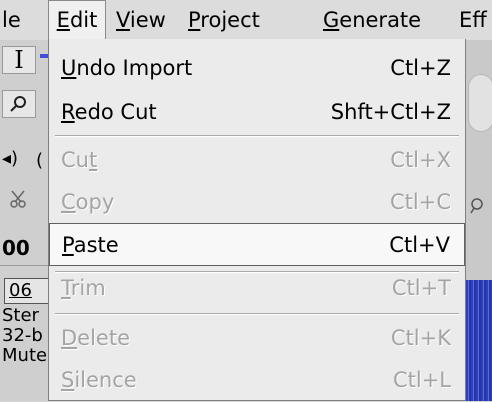 The image size is (492, 402). I want to click on scissors-icon, so click(19, 202).